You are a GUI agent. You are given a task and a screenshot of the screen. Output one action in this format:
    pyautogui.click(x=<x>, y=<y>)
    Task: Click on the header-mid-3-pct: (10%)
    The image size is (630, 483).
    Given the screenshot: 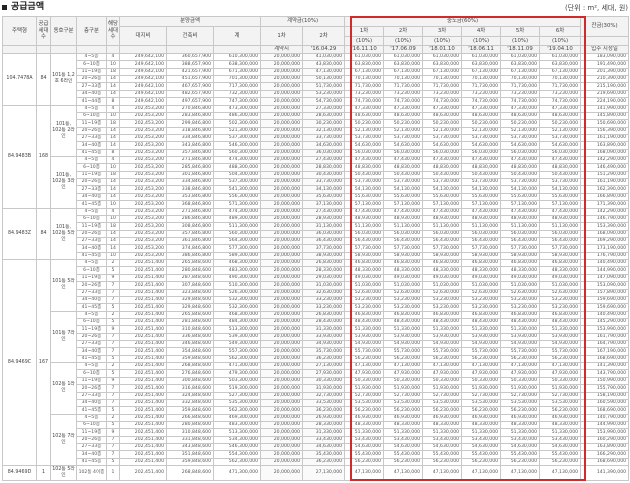 What is the action you would take?
    pyautogui.click(x=442, y=41)
    